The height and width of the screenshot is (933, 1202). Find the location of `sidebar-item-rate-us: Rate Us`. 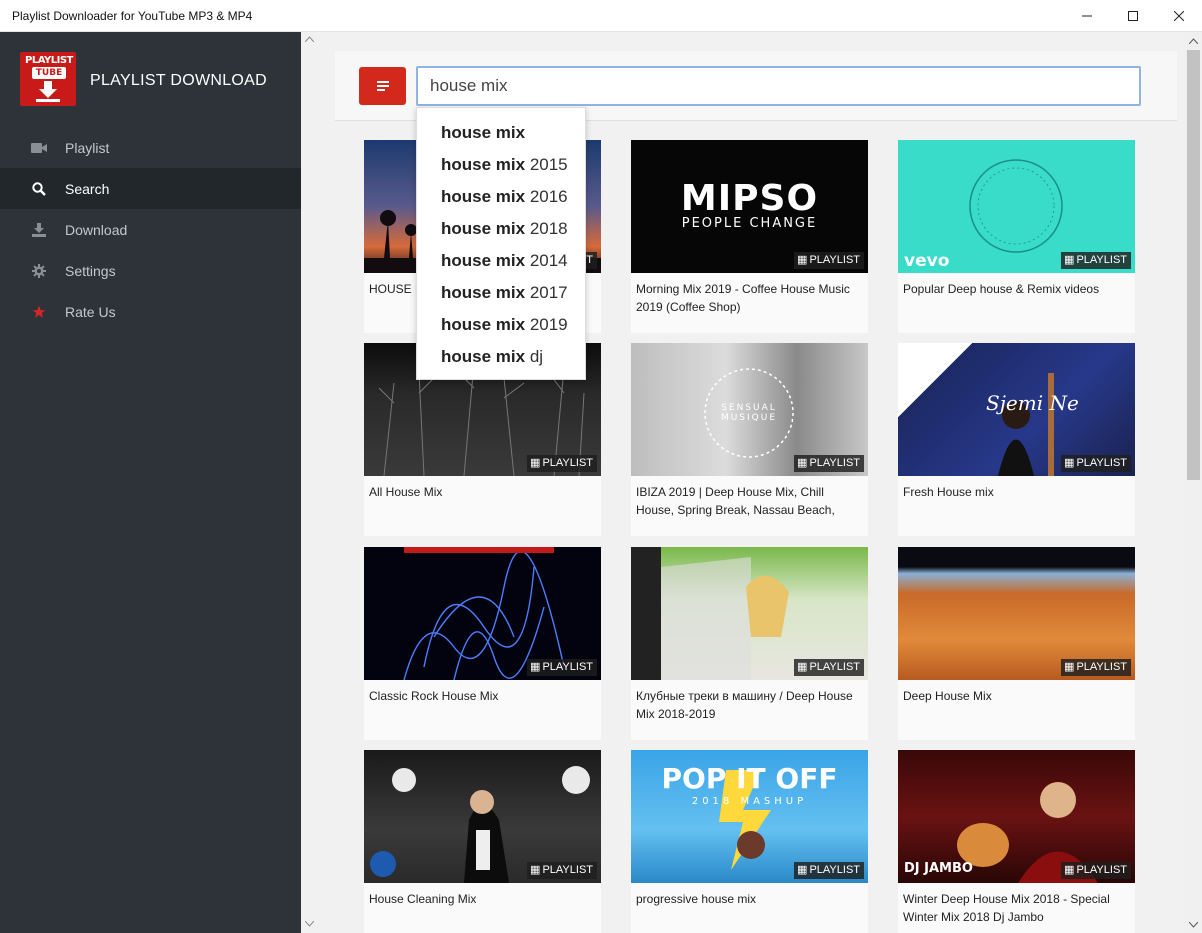

sidebar-item-rate-us: Rate Us is located at coordinates (150, 311).